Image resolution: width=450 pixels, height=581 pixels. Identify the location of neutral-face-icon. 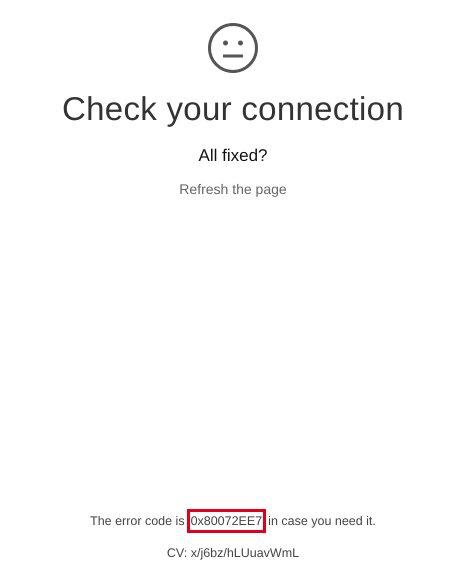
(233, 48).